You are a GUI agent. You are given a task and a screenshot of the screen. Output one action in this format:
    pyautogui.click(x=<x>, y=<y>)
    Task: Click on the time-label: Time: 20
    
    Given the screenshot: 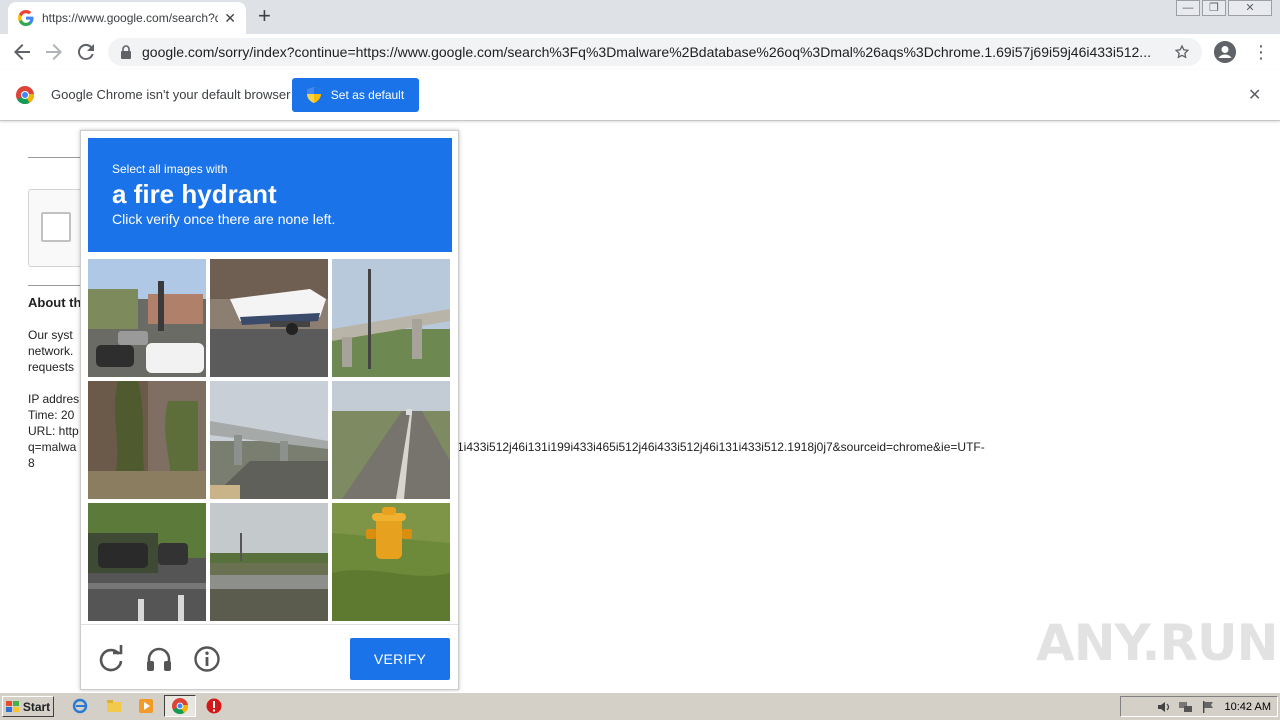 What is the action you would take?
    pyautogui.click(x=51, y=415)
    